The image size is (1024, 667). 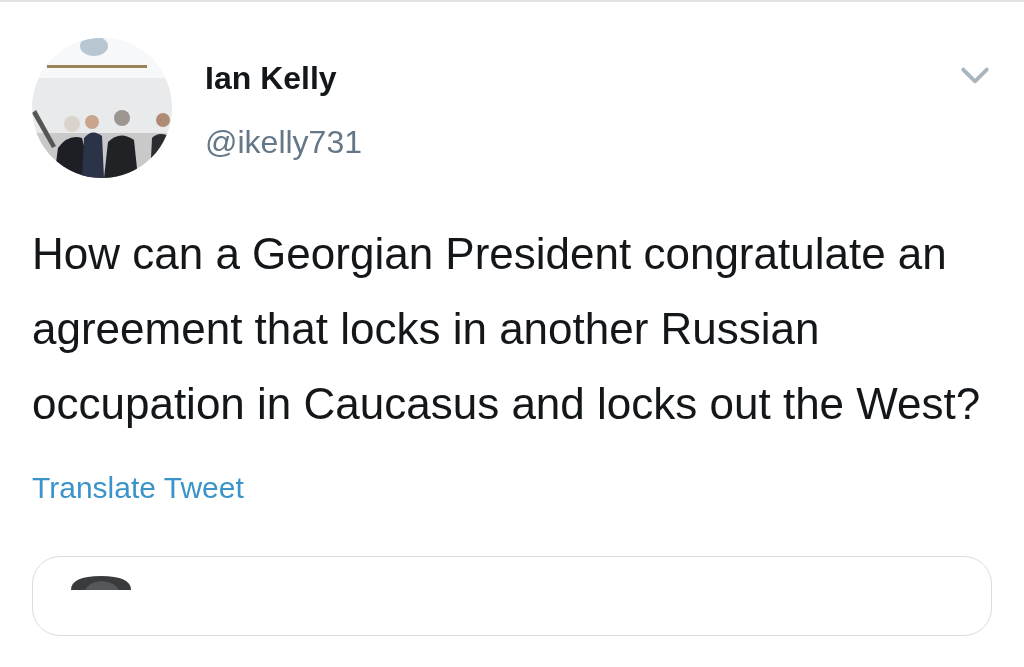 I want to click on user-name: Ian Kelly, so click(x=283, y=78).